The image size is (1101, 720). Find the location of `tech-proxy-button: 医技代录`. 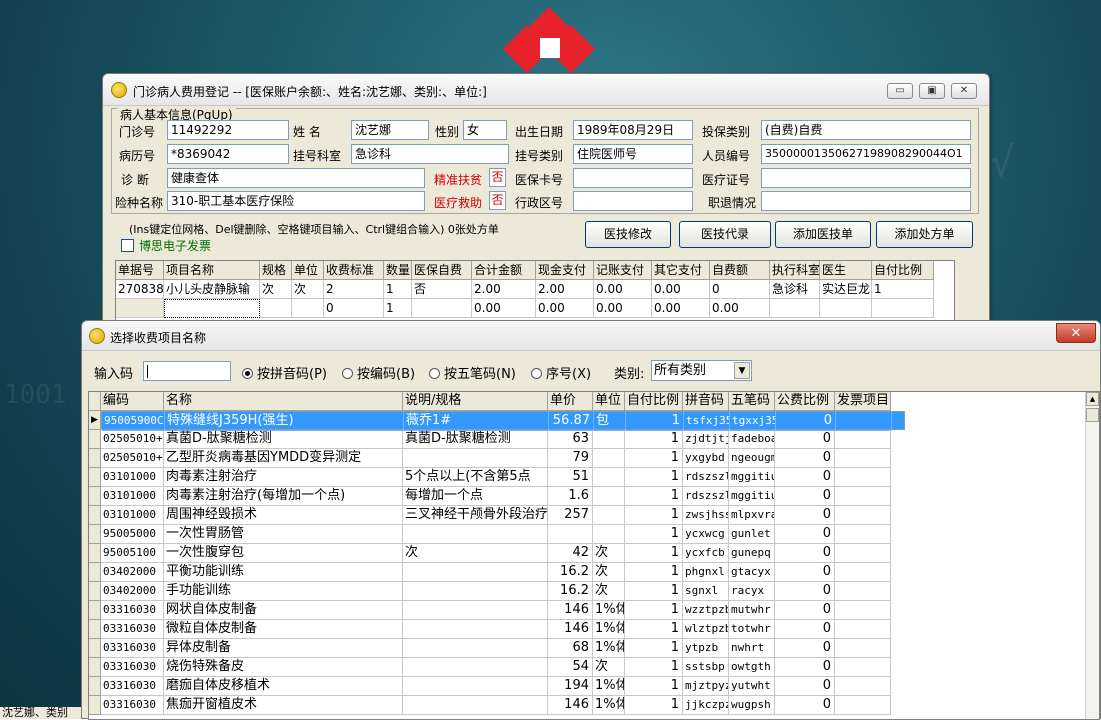

tech-proxy-button: 医技代录 is located at coordinates (725, 234).